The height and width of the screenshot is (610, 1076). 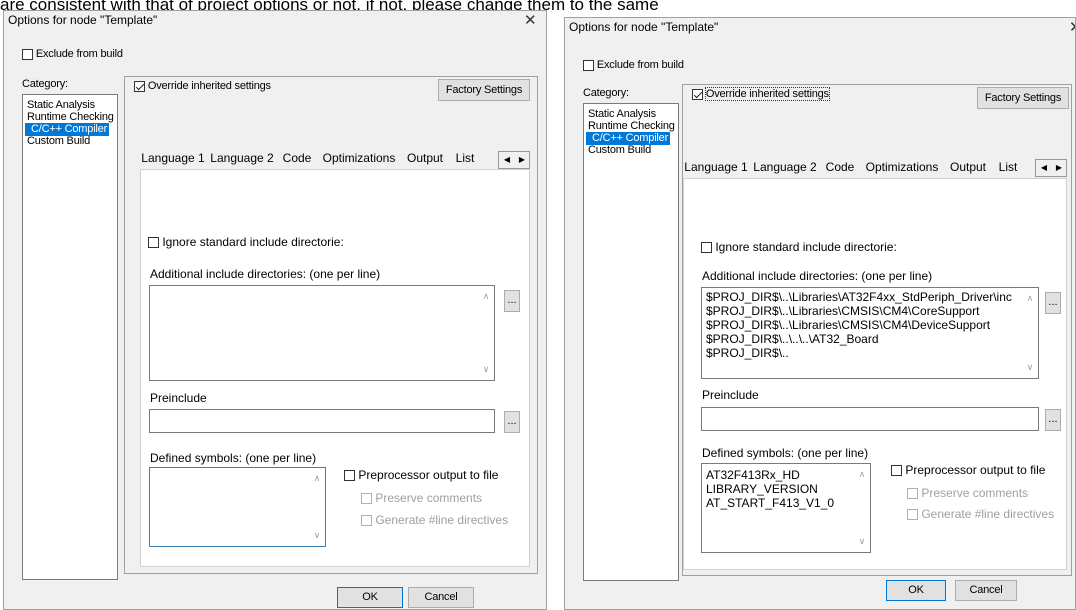 What do you see at coordinates (237, 507) in the screenshot?
I see `defined-symbols-textarea: ∧ ∨` at bounding box center [237, 507].